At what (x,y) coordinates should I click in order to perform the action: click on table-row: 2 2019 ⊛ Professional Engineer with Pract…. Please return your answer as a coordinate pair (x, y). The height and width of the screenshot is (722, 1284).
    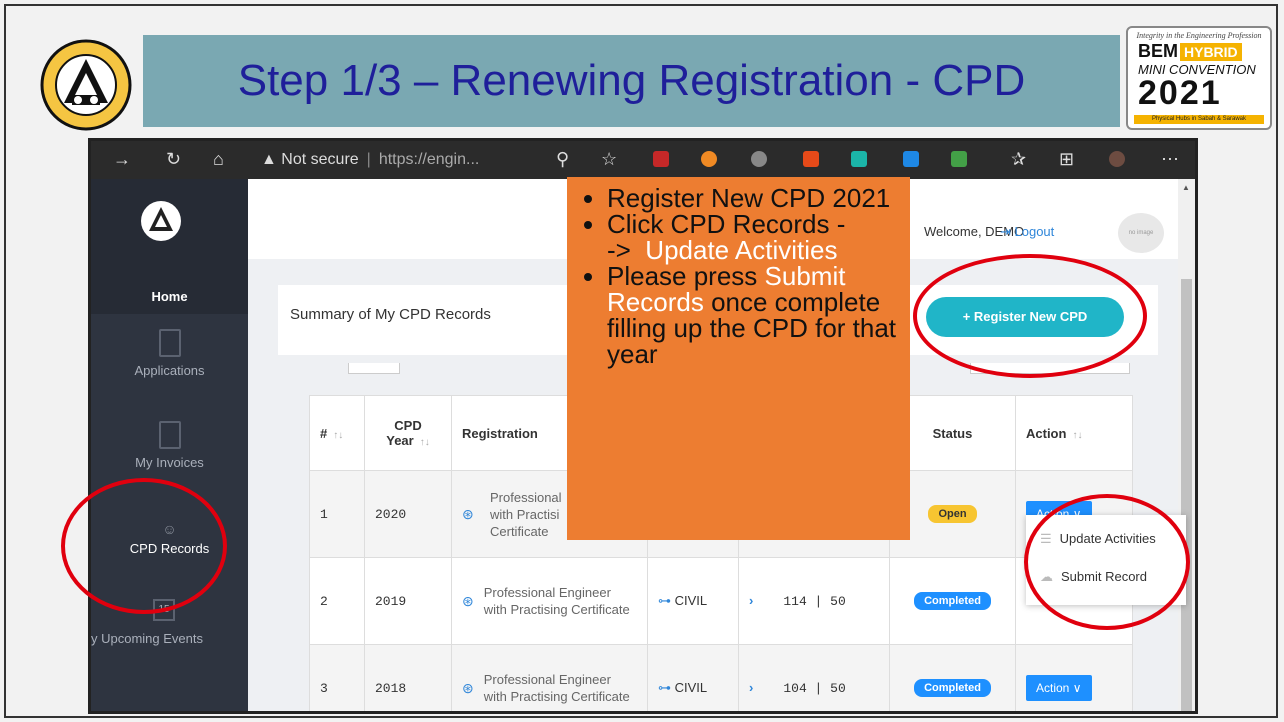
    Looking at the image, I should click on (721, 601).